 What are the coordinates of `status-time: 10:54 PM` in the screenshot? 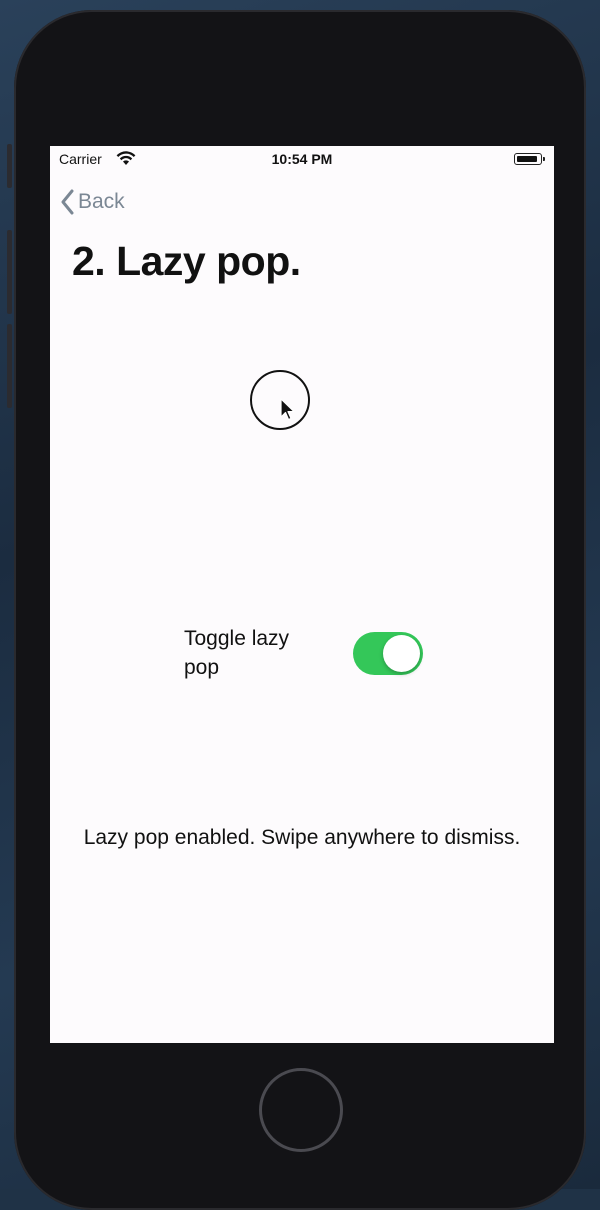 It's located at (302, 159).